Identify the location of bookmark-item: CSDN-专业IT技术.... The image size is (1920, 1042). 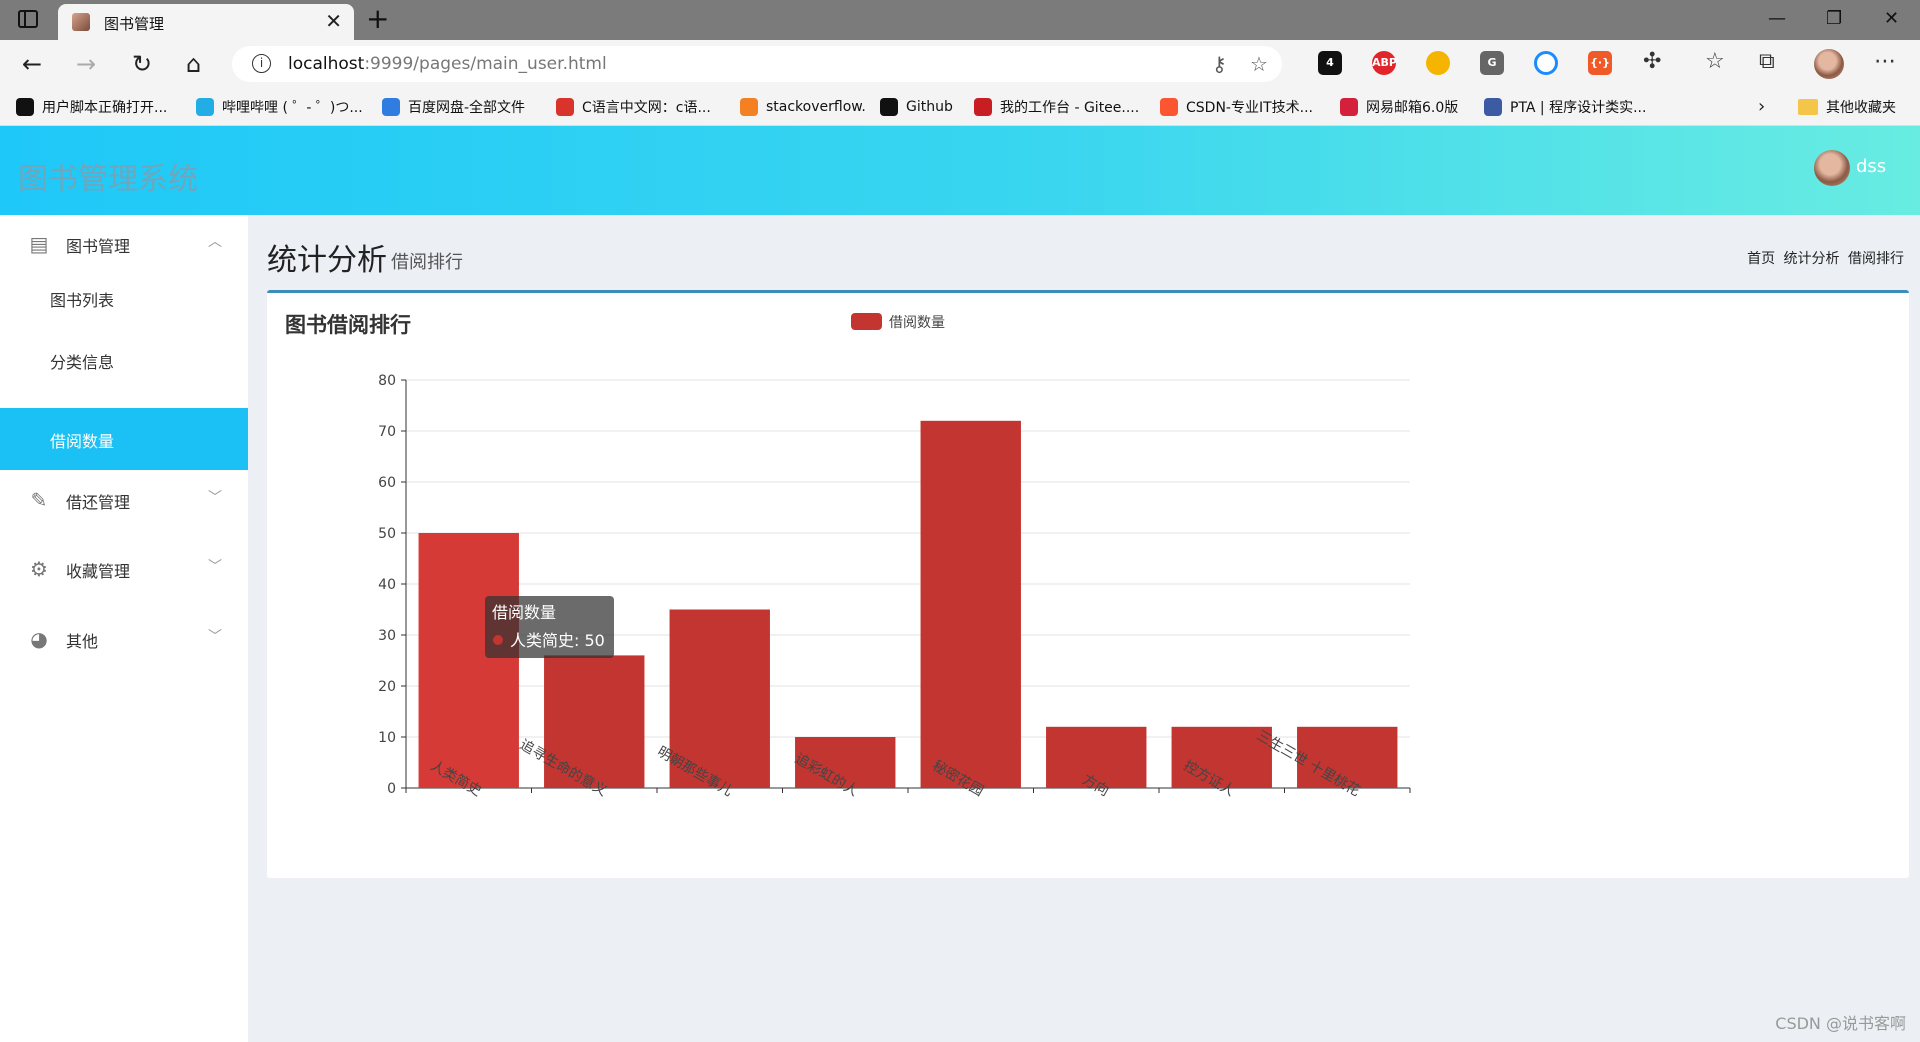
(1236, 107).